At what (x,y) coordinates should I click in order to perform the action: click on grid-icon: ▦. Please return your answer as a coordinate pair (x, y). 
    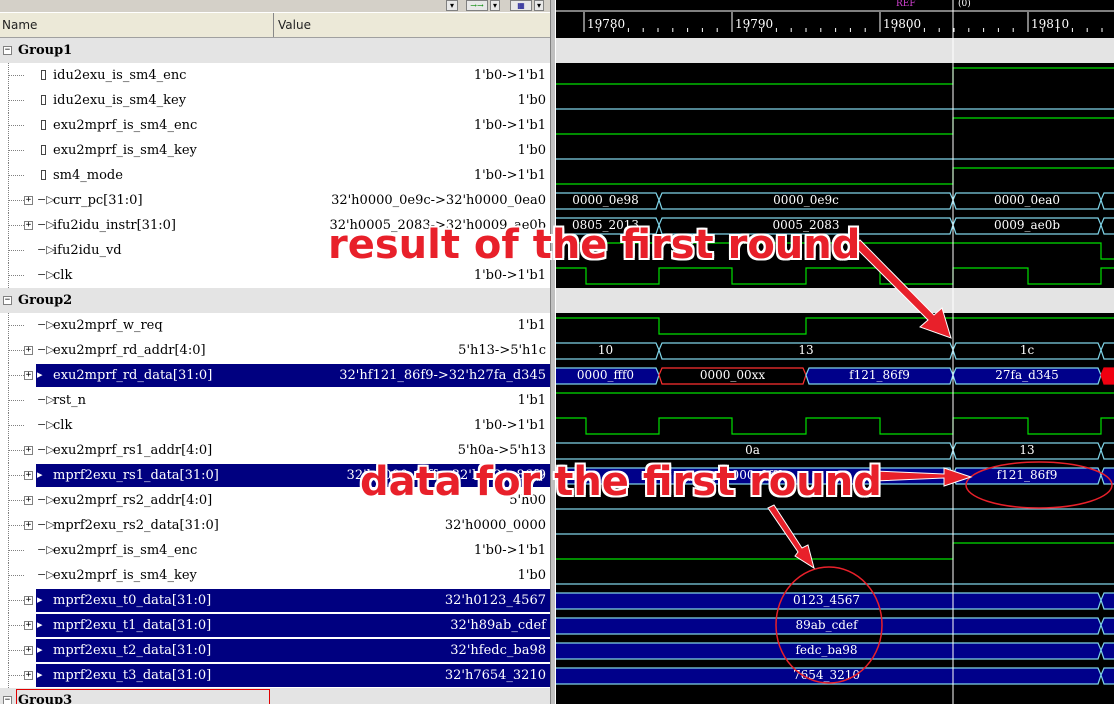
    Looking at the image, I should click on (521, 5).